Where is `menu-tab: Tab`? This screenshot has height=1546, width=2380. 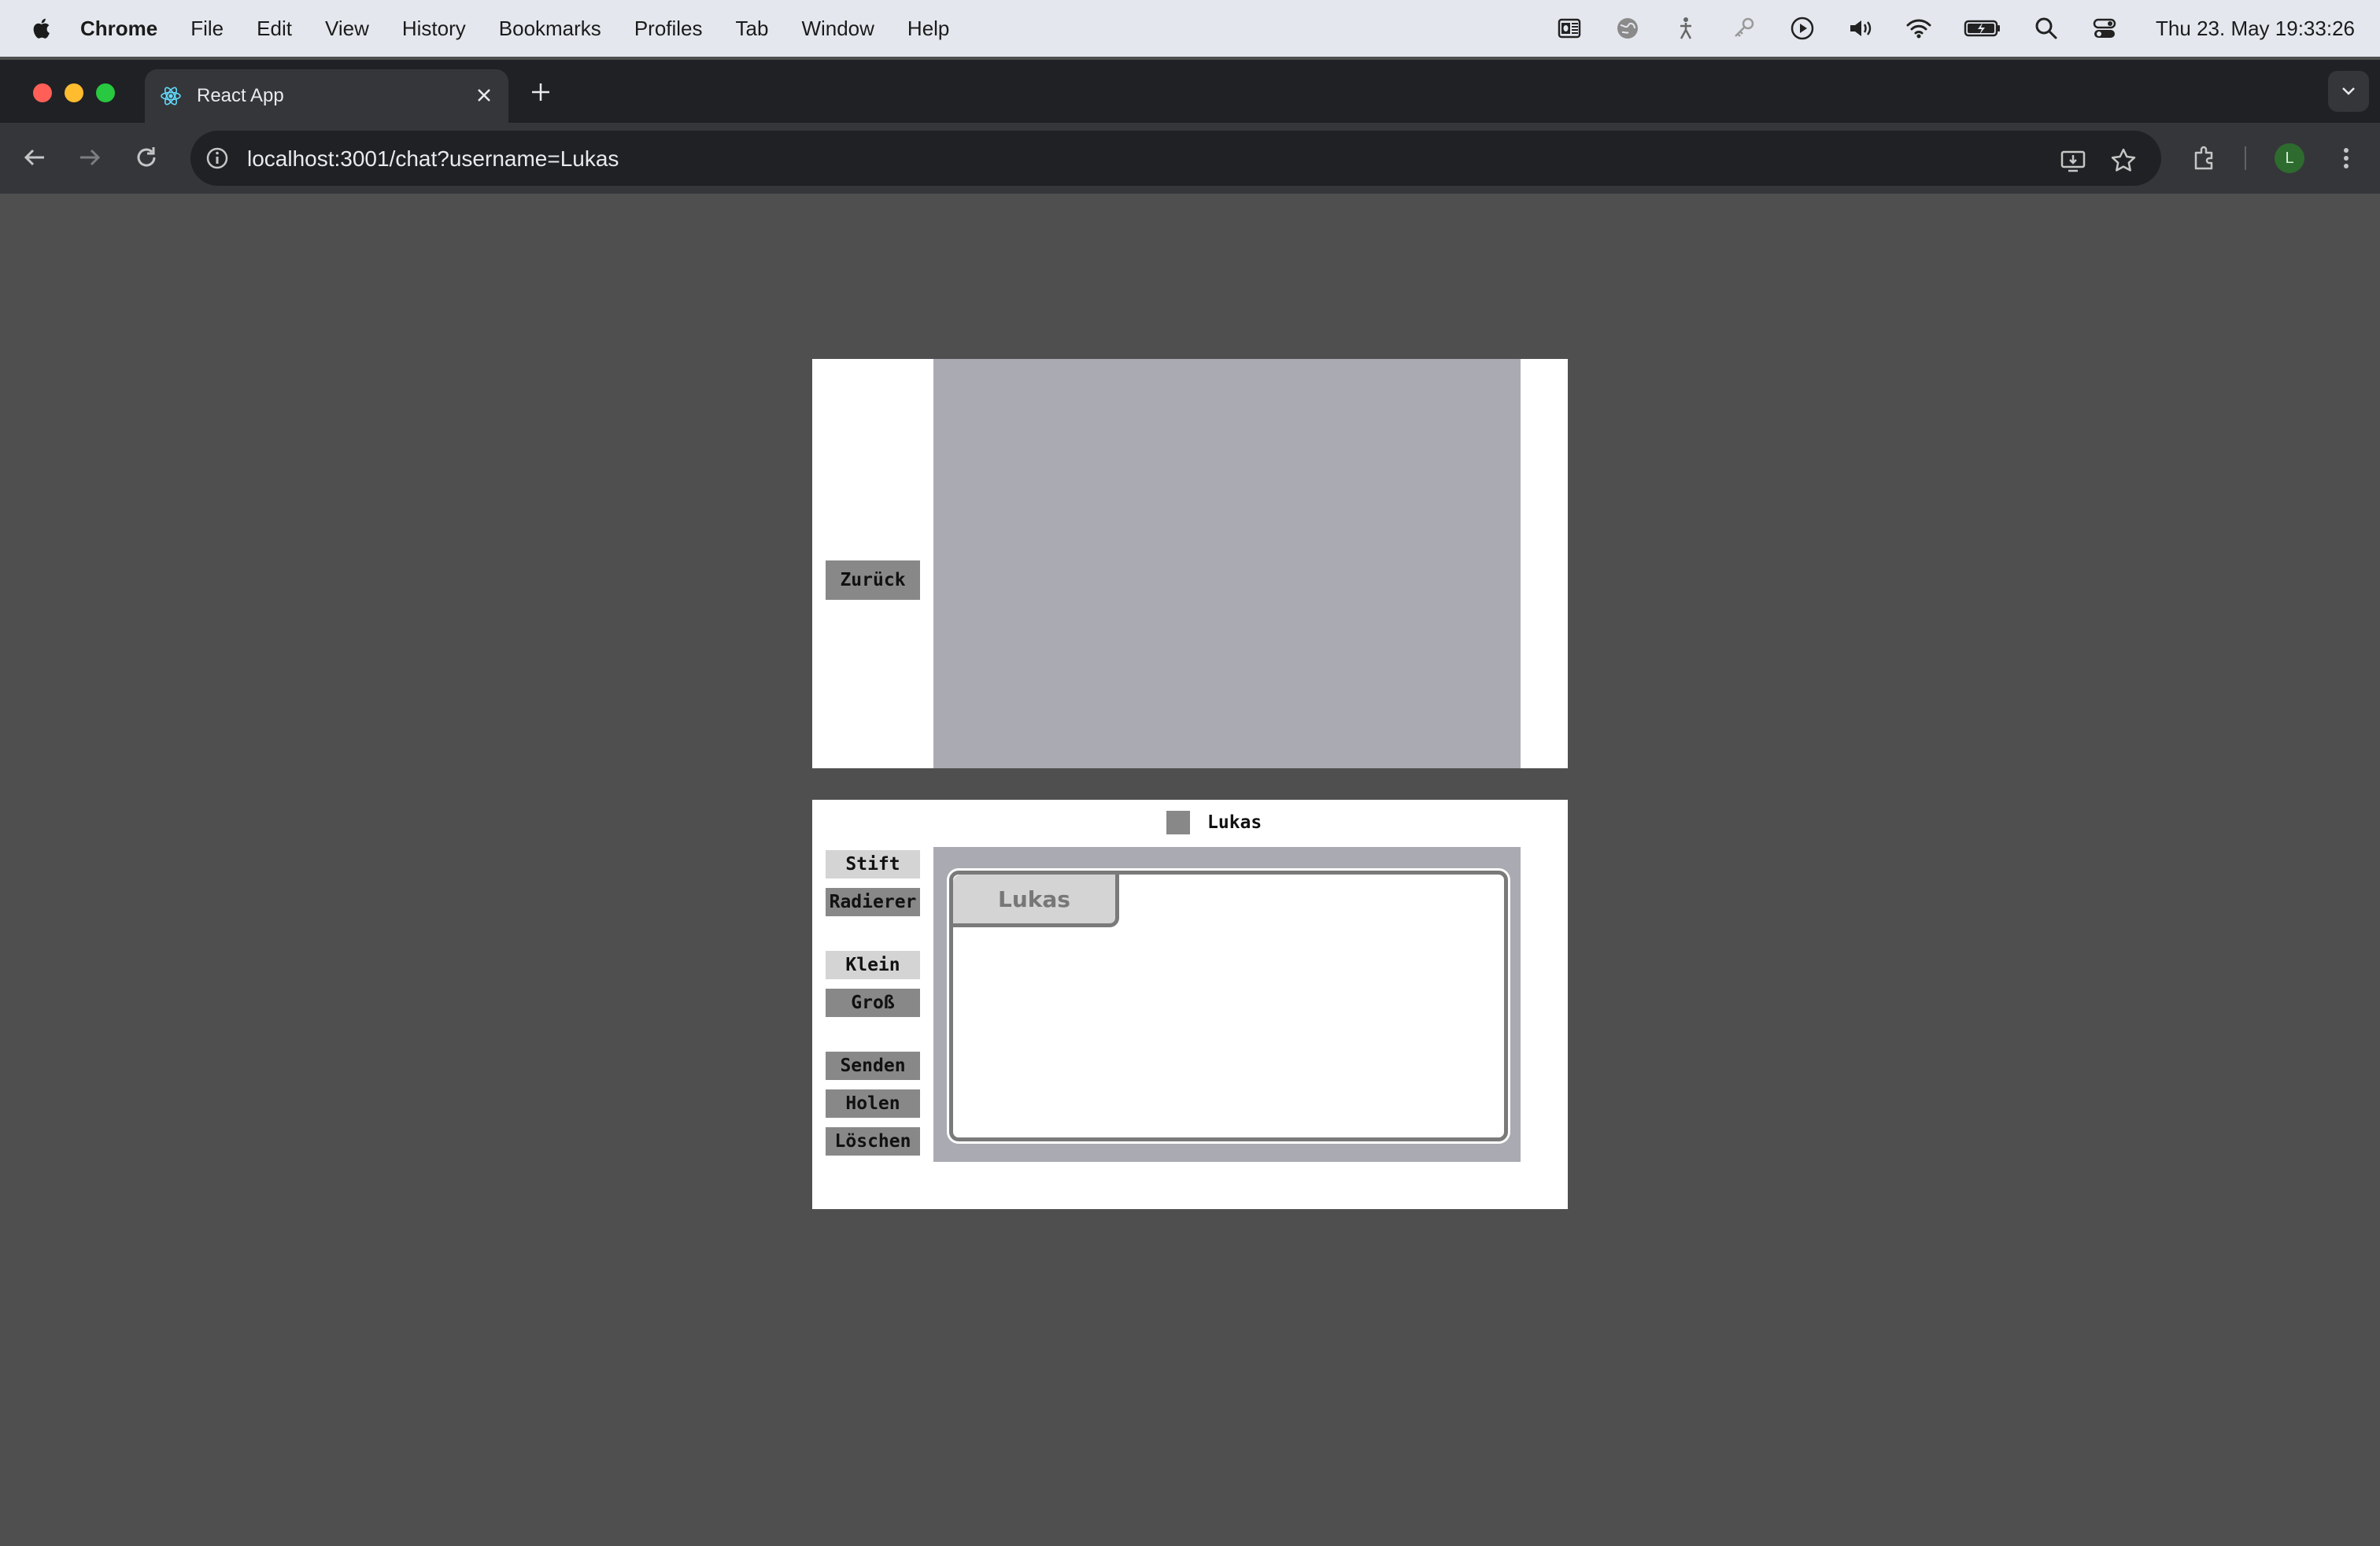 menu-tab: Tab is located at coordinates (752, 29).